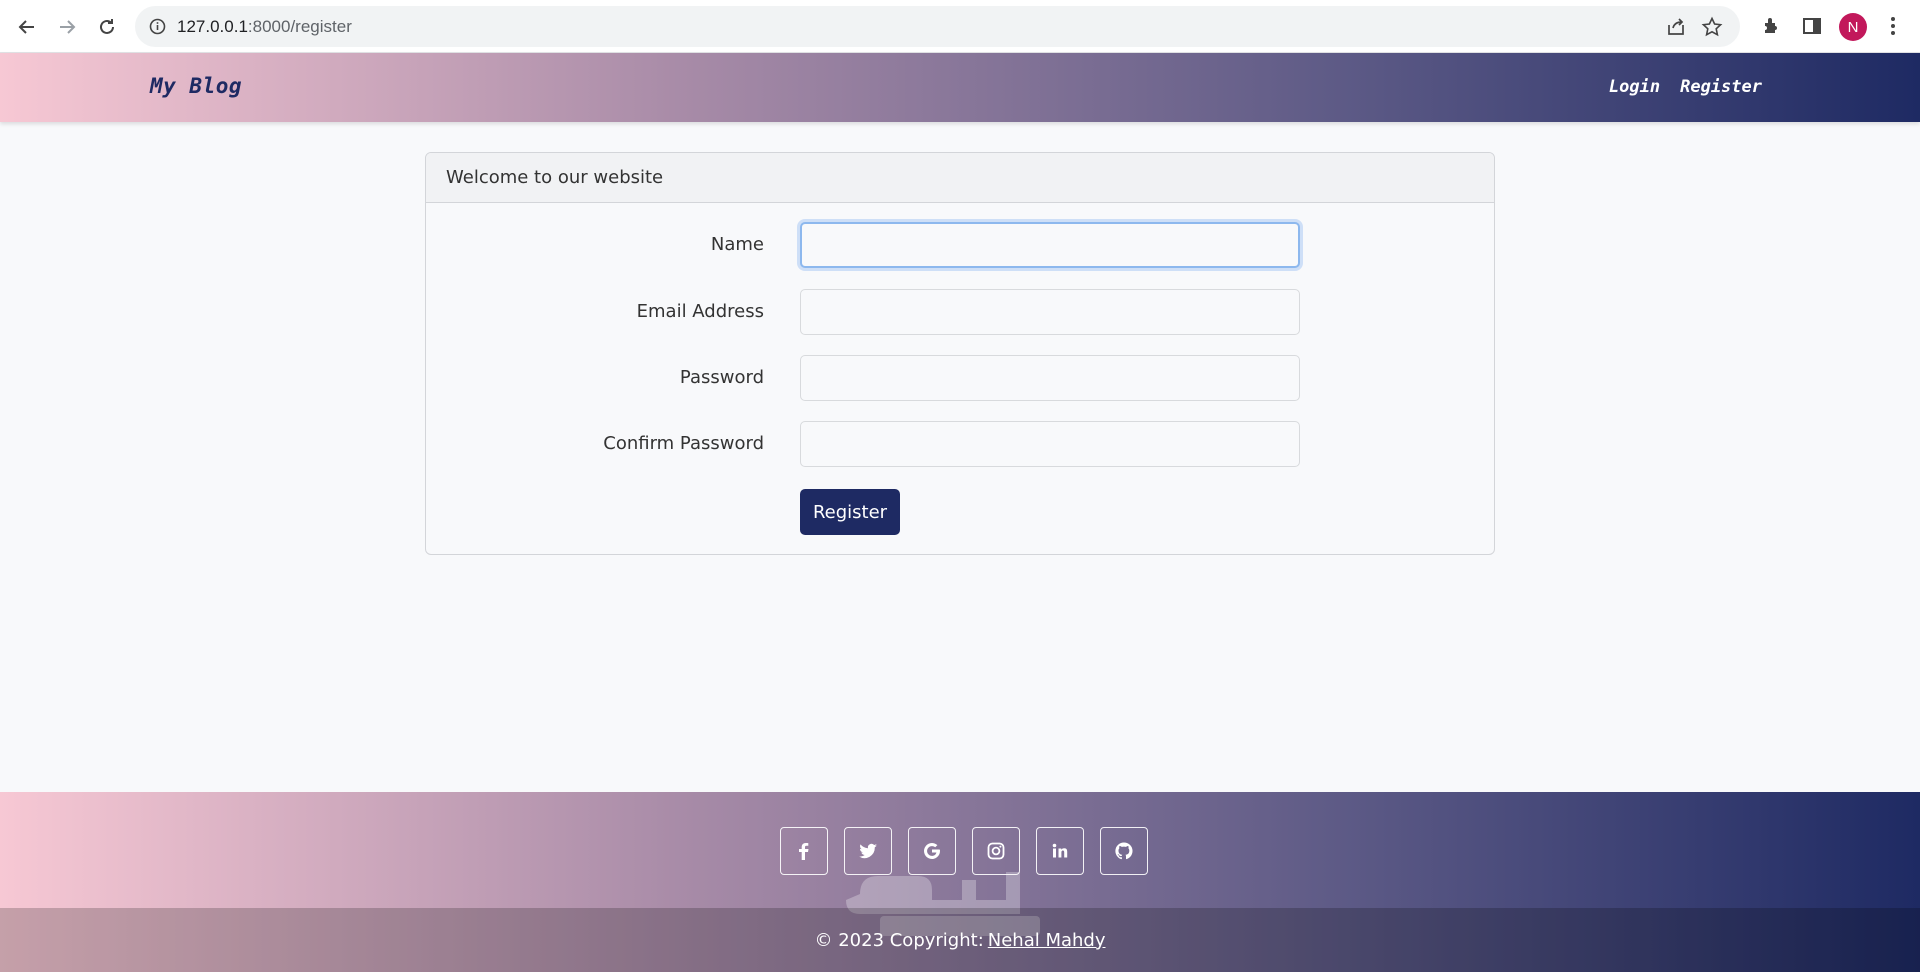 The height and width of the screenshot is (972, 1920). I want to click on side-panel-icon, so click(1812, 26).